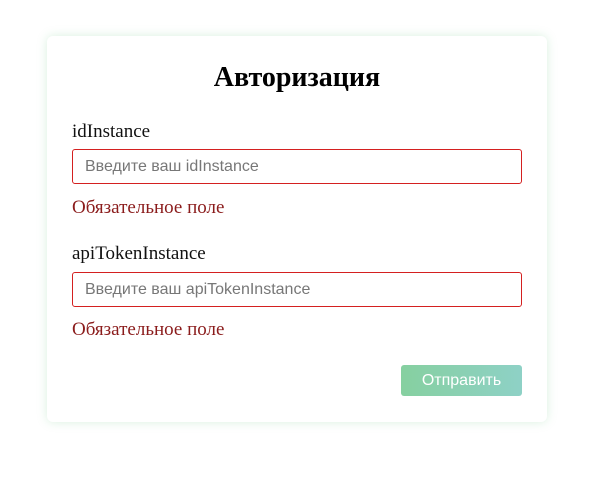 This screenshot has height=489, width=615. Describe the element at coordinates (297, 289) in the screenshot. I see `api-token-input` at that location.